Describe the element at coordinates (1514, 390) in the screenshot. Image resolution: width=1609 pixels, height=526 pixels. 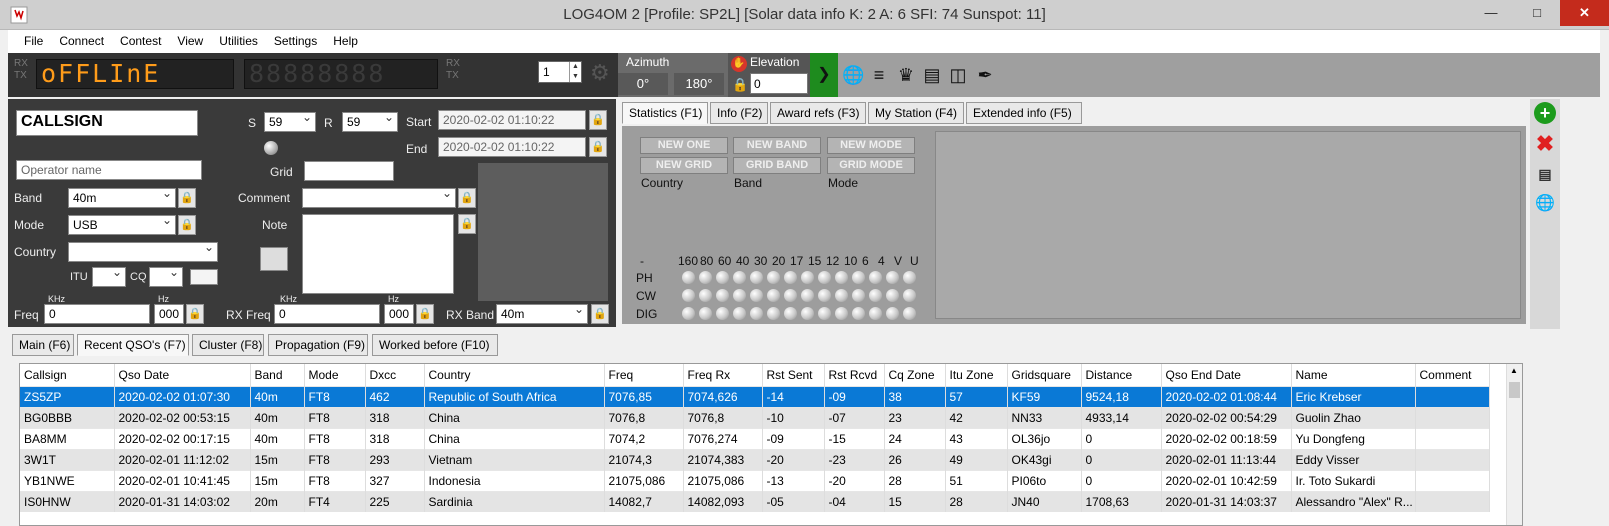
I see `scroll-thumb` at that location.